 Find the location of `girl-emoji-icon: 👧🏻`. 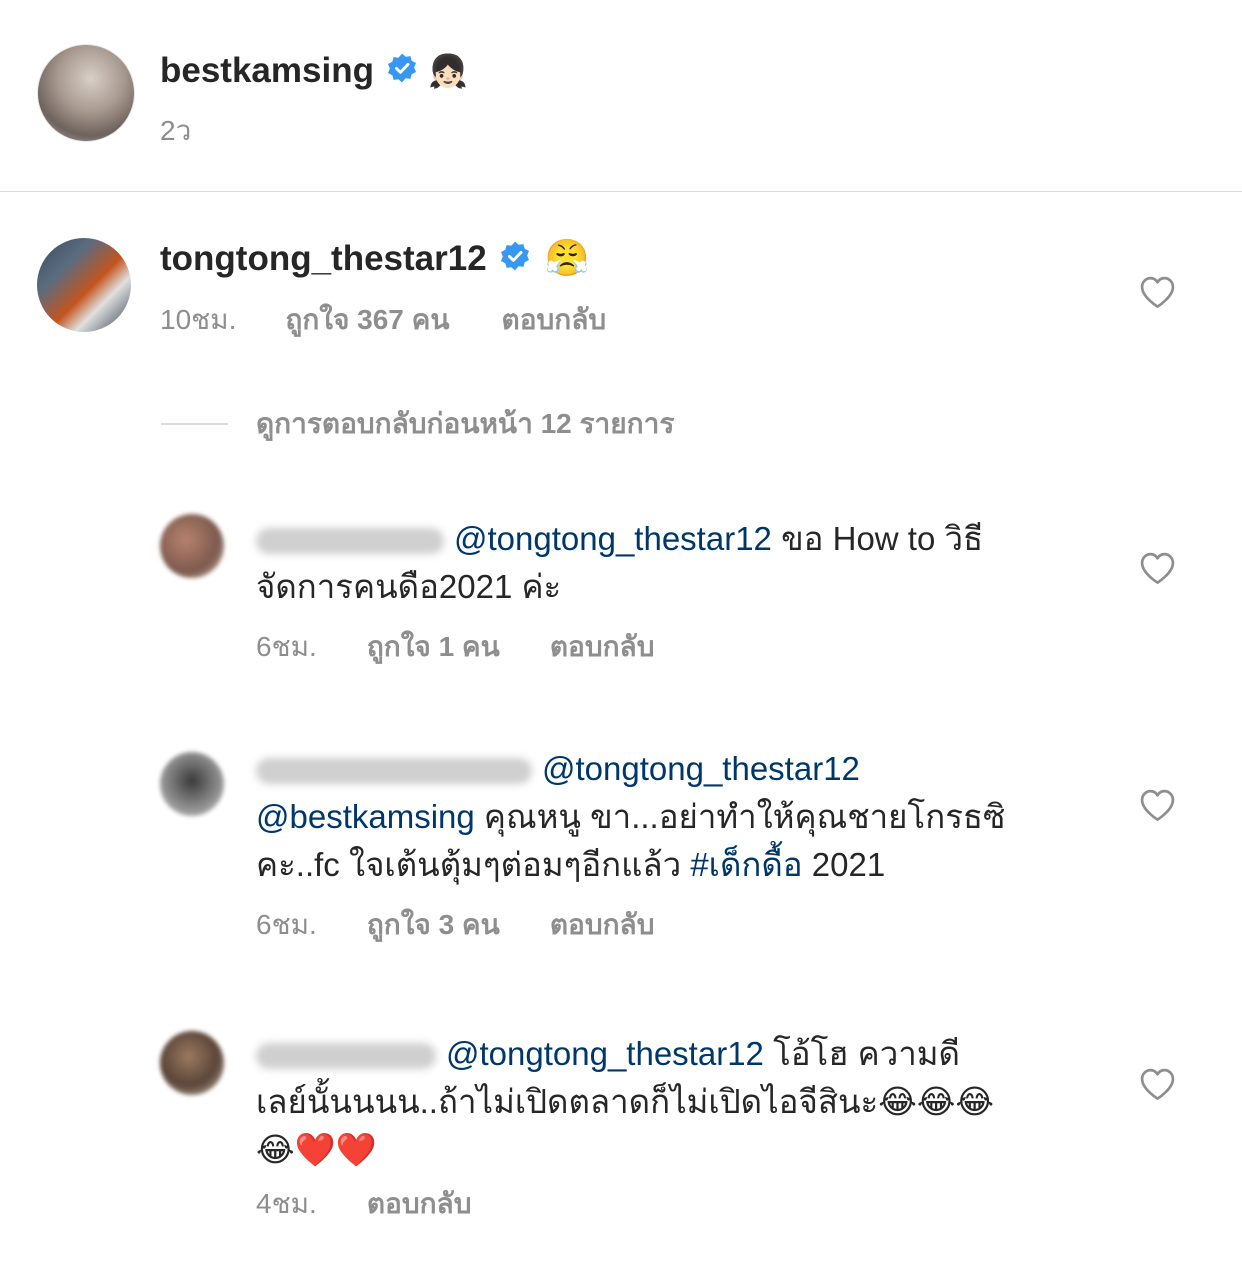

girl-emoji-icon: 👧🏻 is located at coordinates (447, 70).